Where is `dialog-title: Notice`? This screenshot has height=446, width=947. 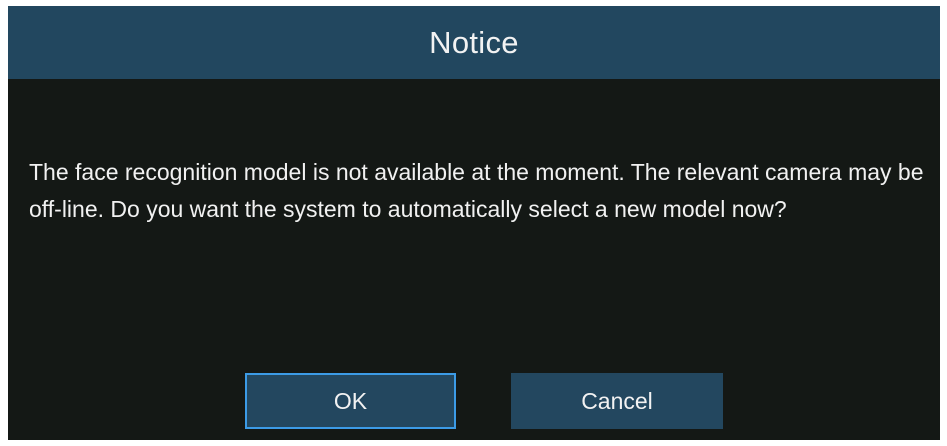 dialog-title: Notice is located at coordinates (474, 42).